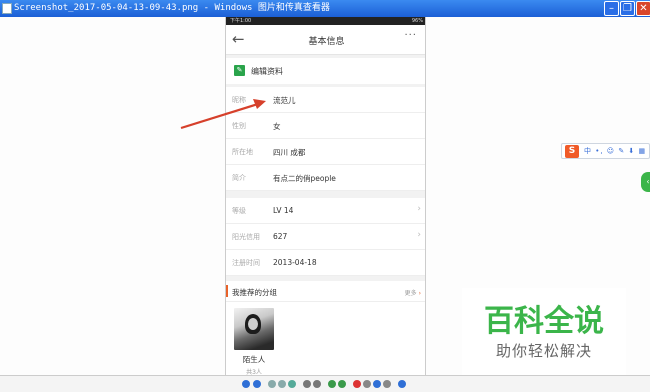 The image size is (650, 392). I want to click on viewer-toolbar, so click(325, 383).